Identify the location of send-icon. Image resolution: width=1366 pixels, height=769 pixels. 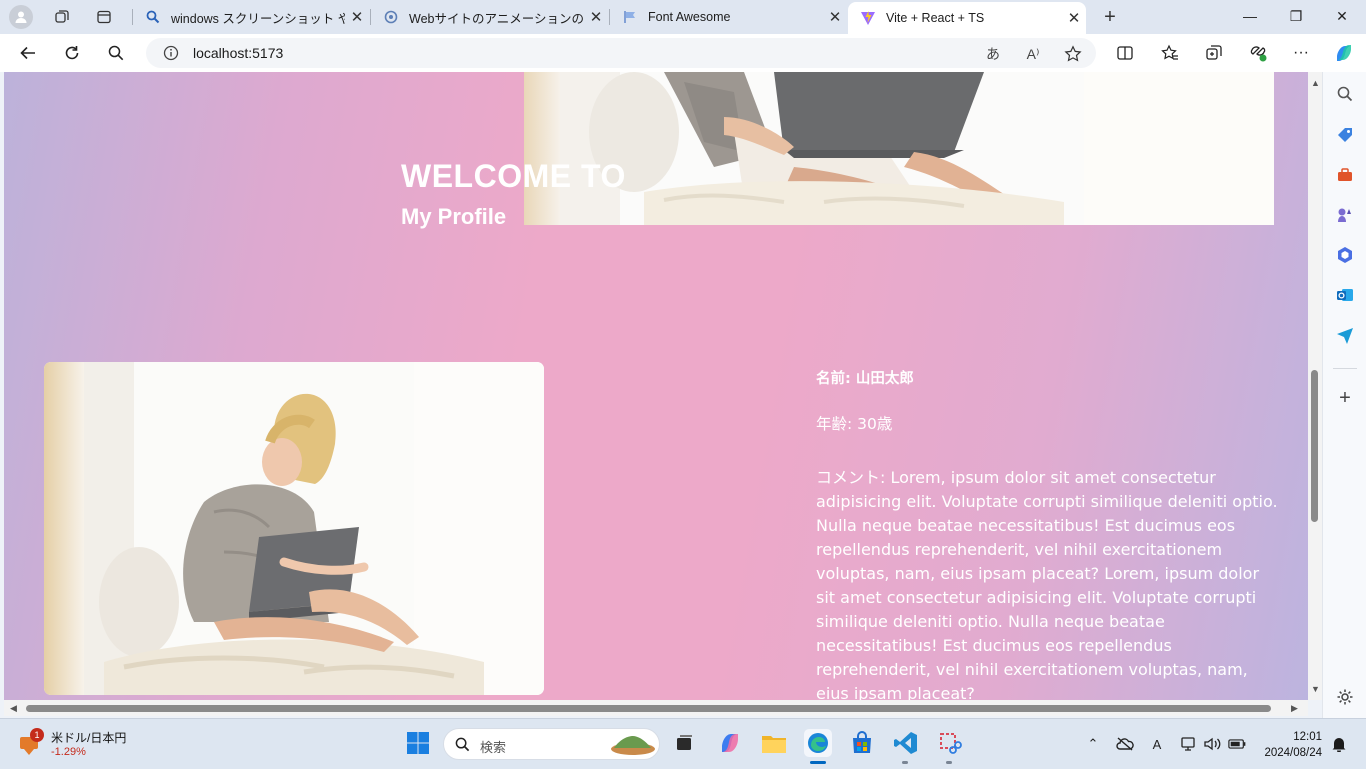
(1345, 335).